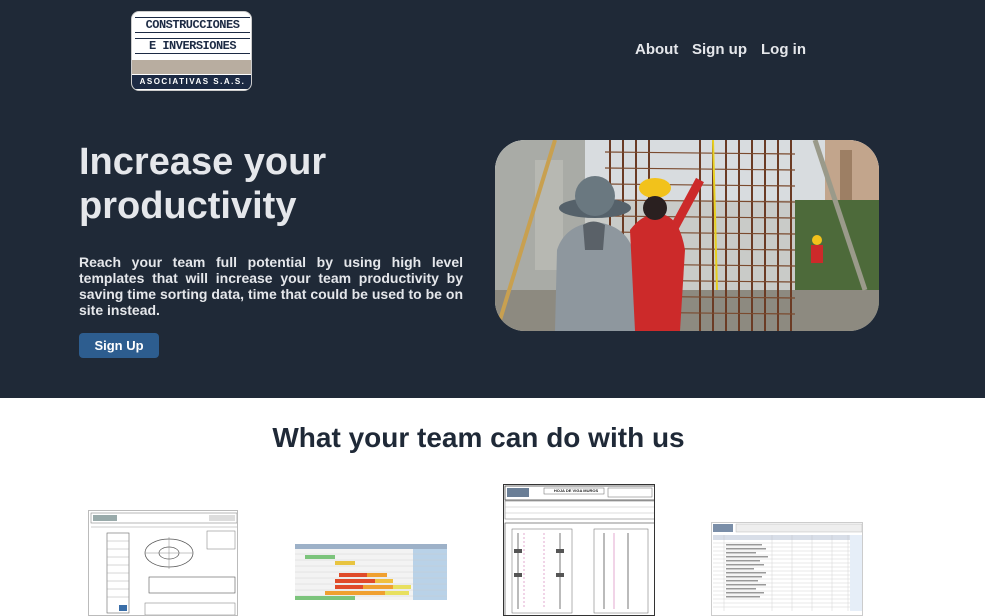 This screenshot has width=985, height=616. Describe the element at coordinates (371, 572) in the screenshot. I see `progress-schedule-thumbnail` at that location.